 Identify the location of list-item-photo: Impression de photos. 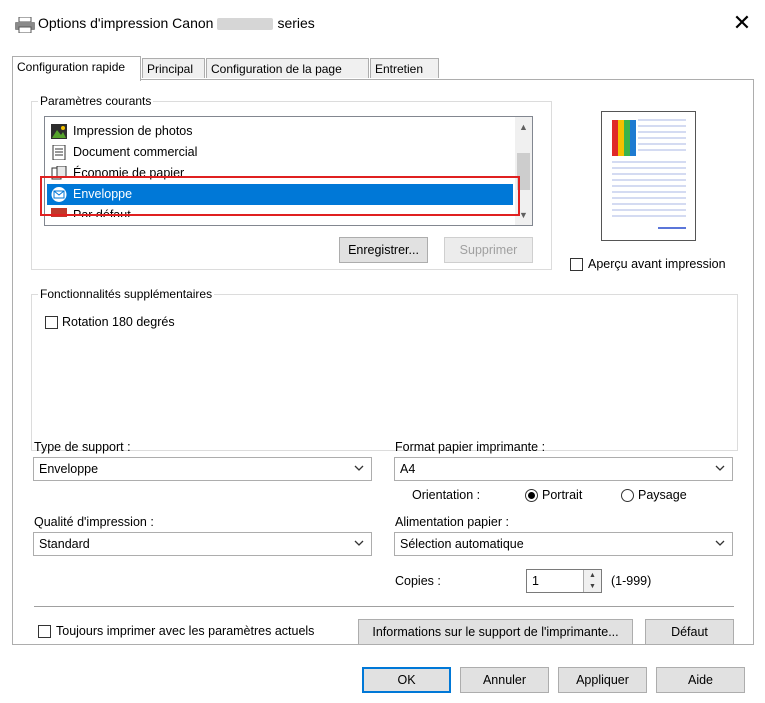
(280, 131).